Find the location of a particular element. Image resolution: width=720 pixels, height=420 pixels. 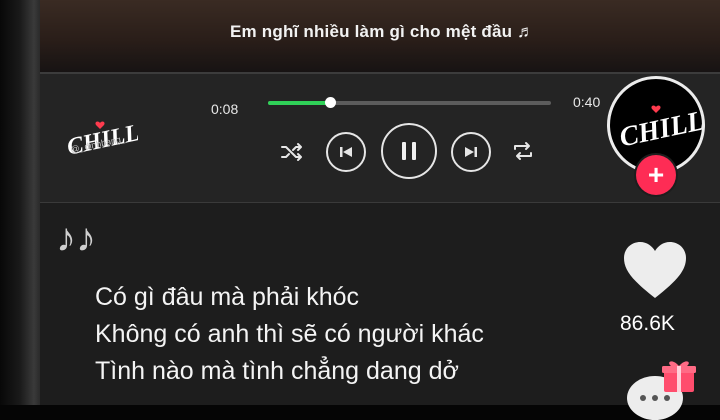

total-time: 0:40 is located at coordinates (587, 102).